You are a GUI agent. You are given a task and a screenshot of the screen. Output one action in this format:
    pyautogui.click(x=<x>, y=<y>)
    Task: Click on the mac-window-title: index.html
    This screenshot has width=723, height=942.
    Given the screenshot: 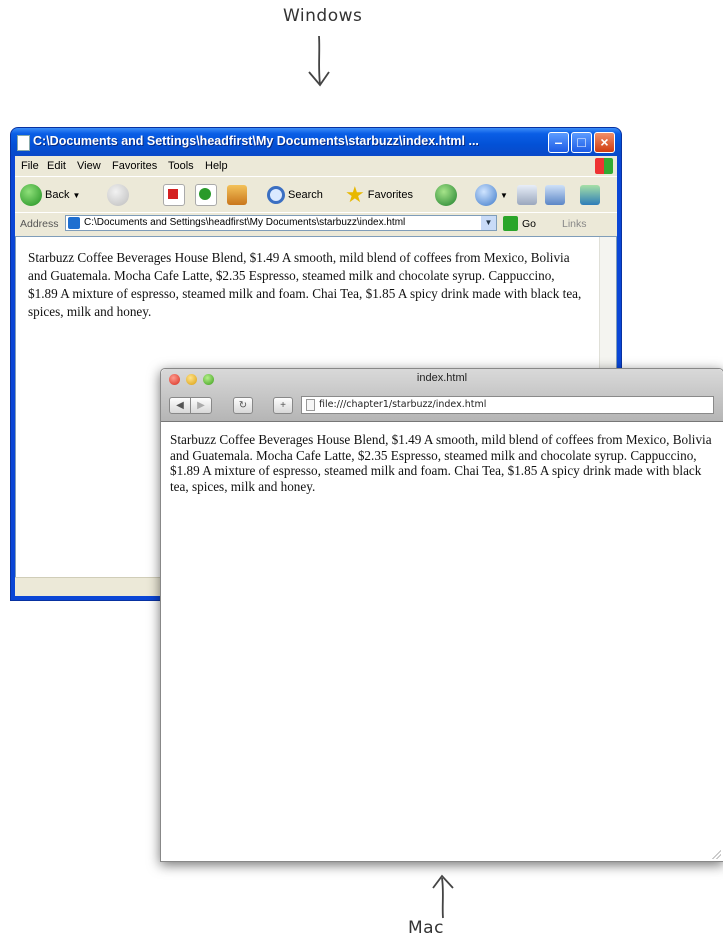 What is the action you would take?
    pyautogui.click(x=442, y=378)
    